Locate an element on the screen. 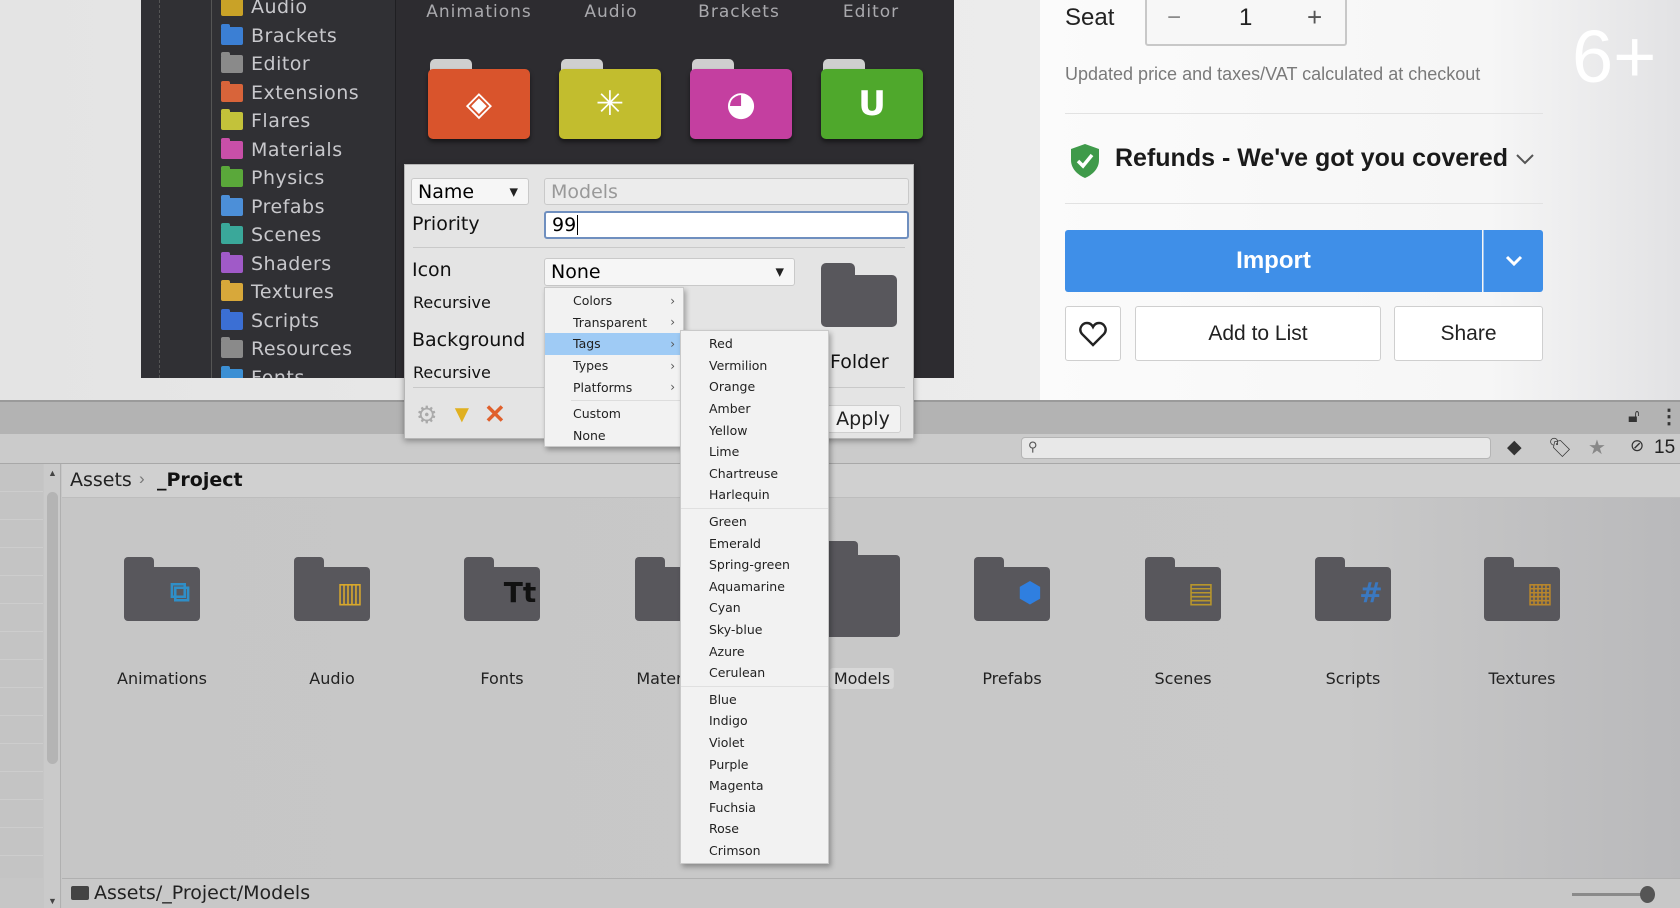 The image size is (1680, 908). tree-item: Scenes is located at coordinates (271, 235).